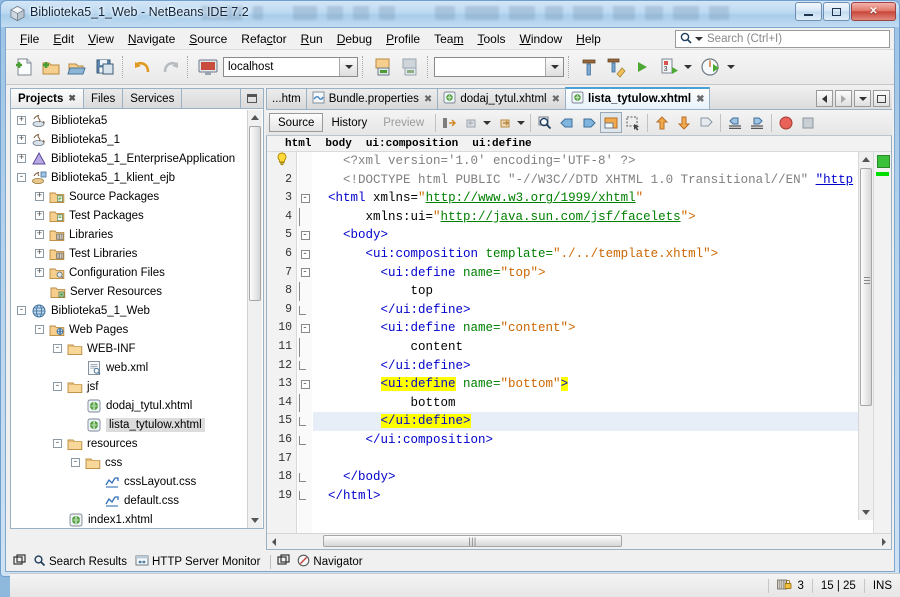 The image size is (900, 597). Describe the element at coordinates (593, 384) in the screenshot. I see `code-line: <ui:define name="bottom">` at that location.